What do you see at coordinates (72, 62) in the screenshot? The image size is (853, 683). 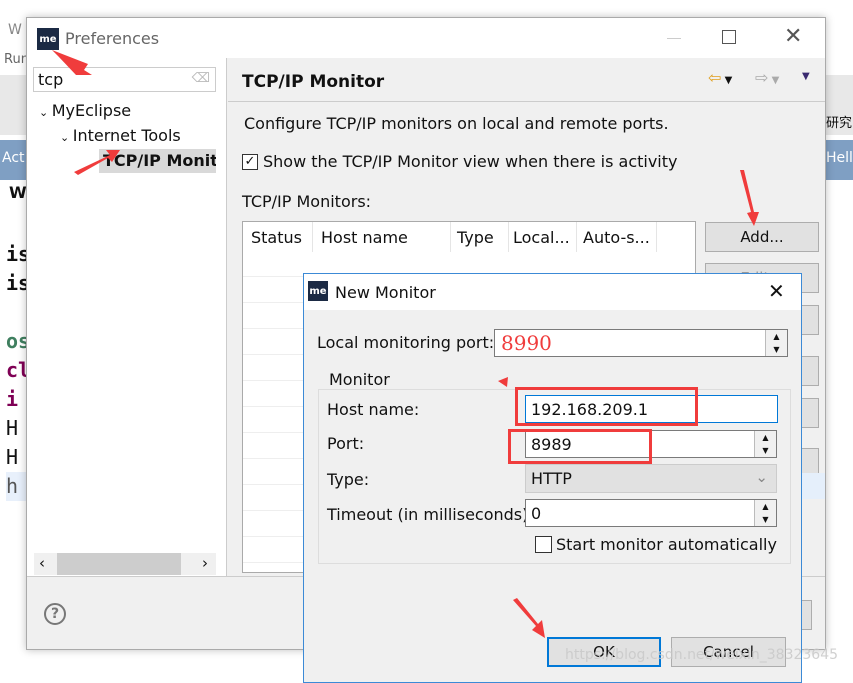 I see `arrow-to-search` at bounding box center [72, 62].